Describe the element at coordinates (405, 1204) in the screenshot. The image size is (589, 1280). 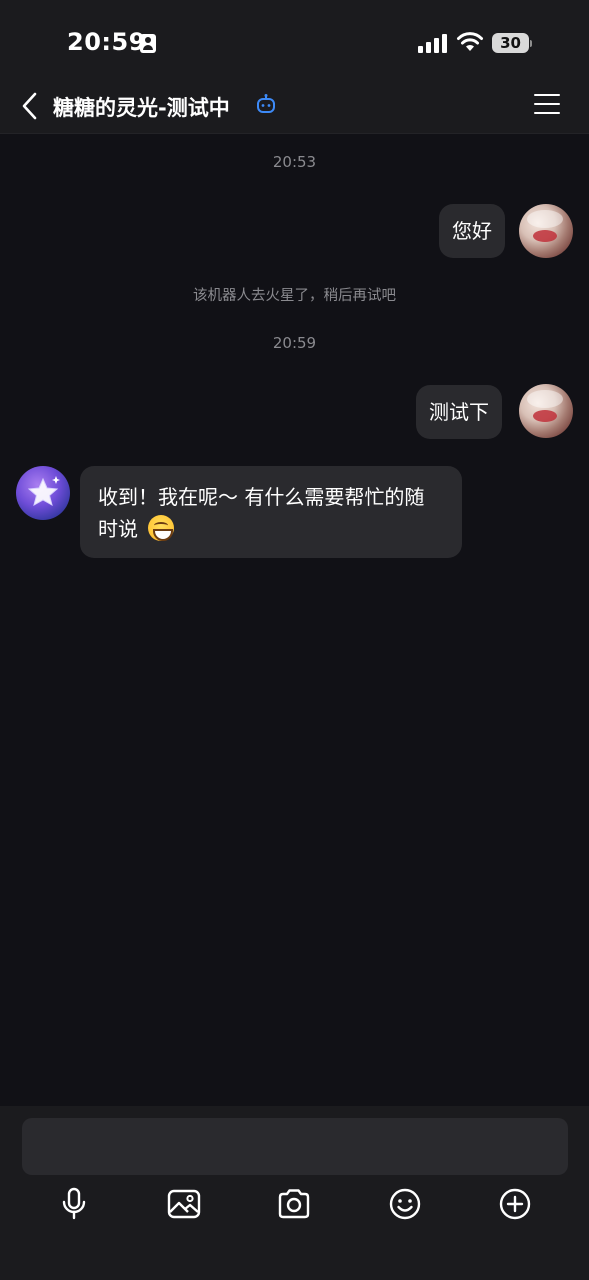
I see `emoji-icon` at that location.